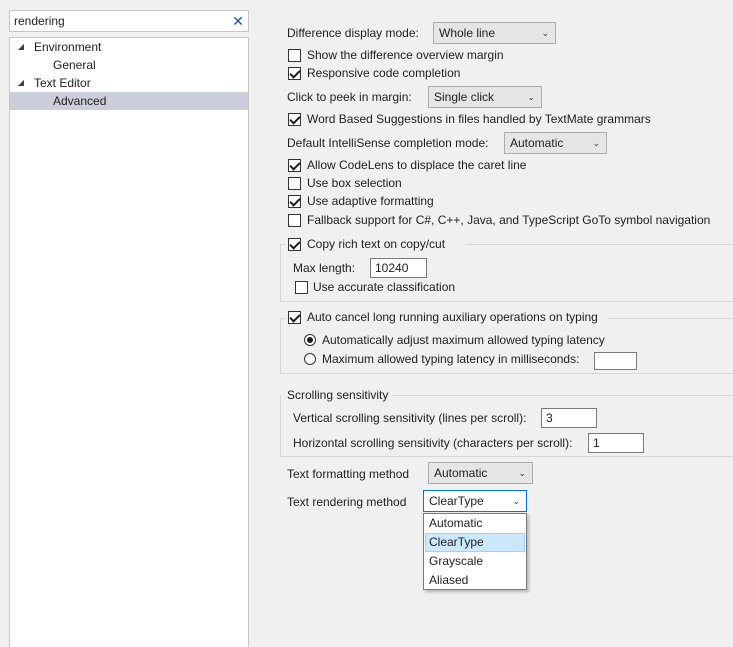 This screenshot has height=647, width=733. Describe the element at coordinates (294, 244) in the screenshot. I see `copy-rich-text-checkbox` at that location.